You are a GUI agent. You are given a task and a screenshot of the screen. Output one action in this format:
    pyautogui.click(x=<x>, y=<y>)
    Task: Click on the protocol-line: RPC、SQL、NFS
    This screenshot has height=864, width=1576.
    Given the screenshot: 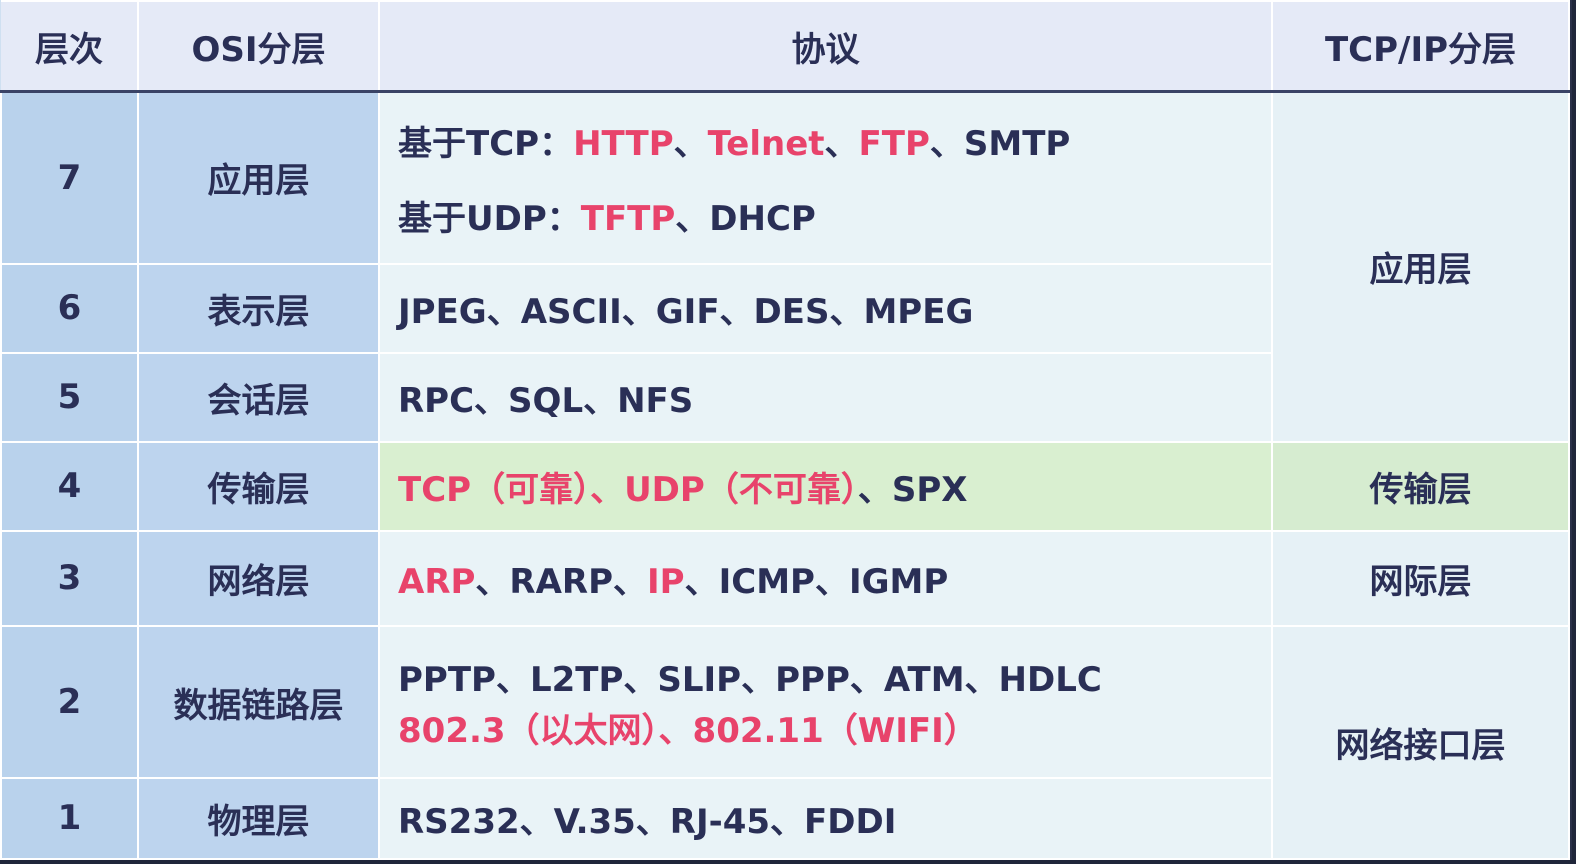 What is the action you would take?
    pyautogui.click(x=834, y=397)
    